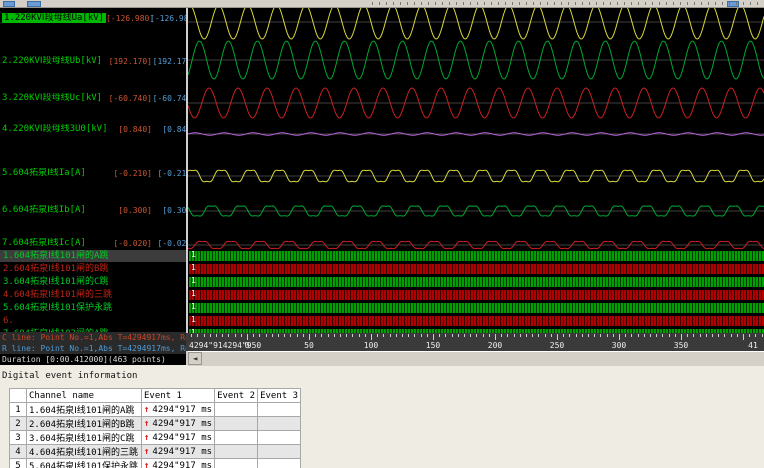  What do you see at coordinates (94, 98) in the screenshot?
I see `analog-channel-row-3: 3.220KVⅠ段母线Uc[kV] [-60.740][-60.740]` at bounding box center [94, 98].